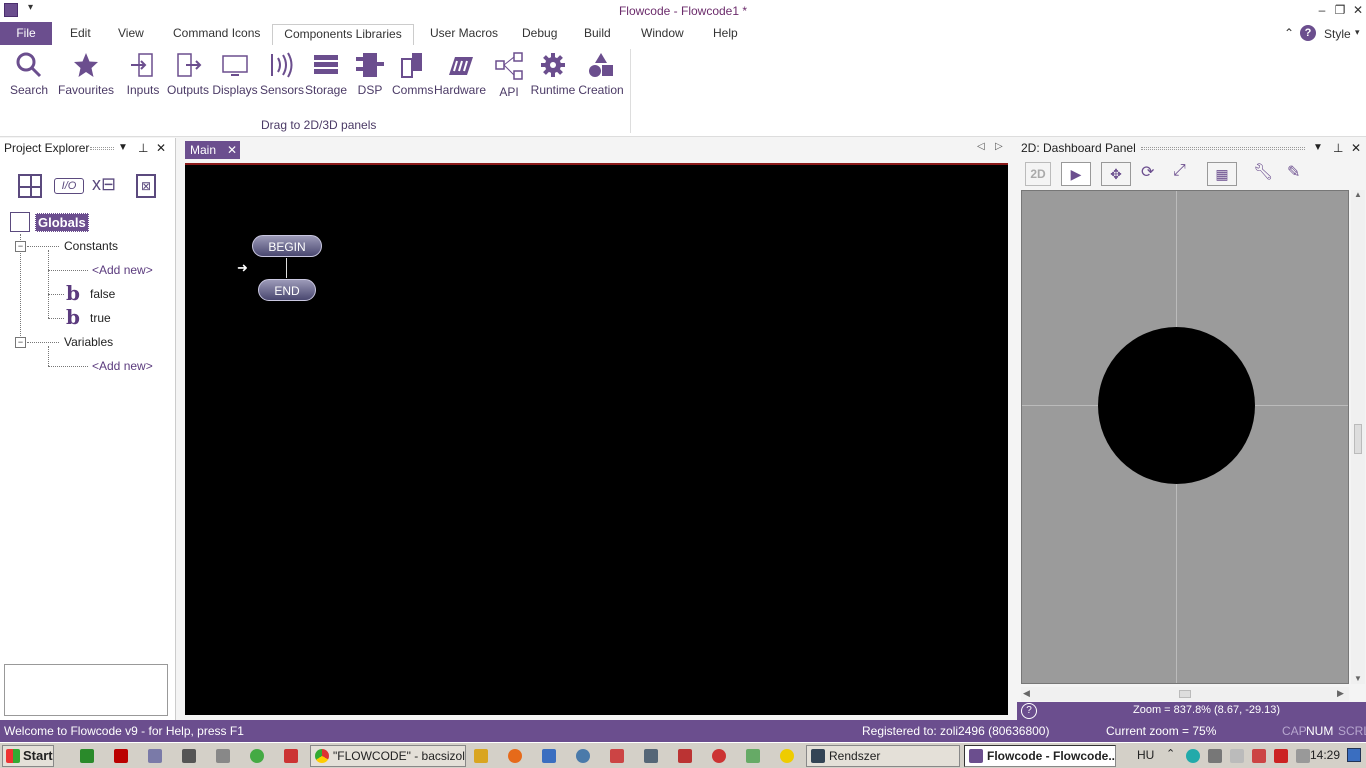 This screenshot has height=768, width=1366. I want to click on style-dropdown-icon: ▾, so click(1357, 32).